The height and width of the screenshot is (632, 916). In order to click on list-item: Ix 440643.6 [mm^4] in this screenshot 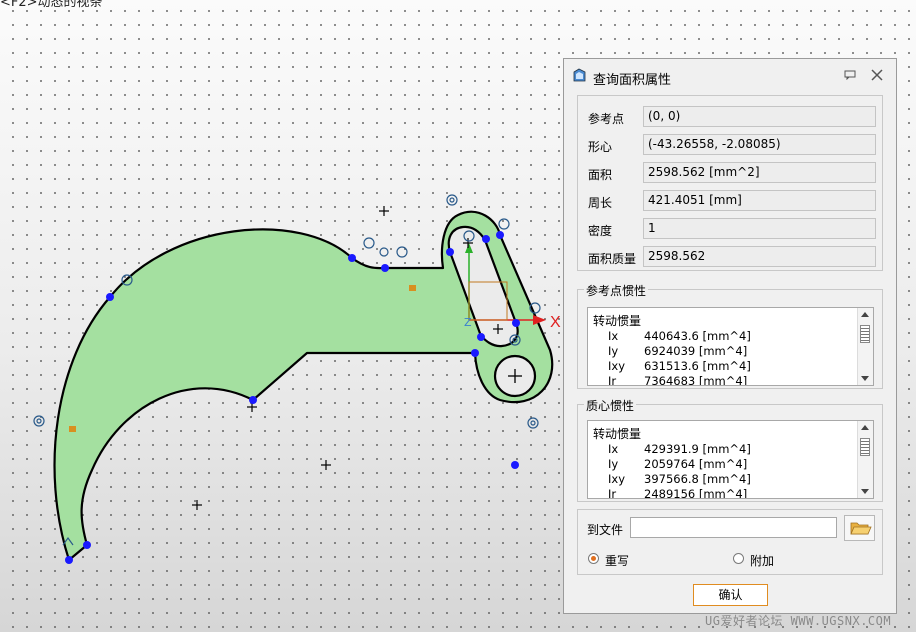, I will do `click(679, 336)`.